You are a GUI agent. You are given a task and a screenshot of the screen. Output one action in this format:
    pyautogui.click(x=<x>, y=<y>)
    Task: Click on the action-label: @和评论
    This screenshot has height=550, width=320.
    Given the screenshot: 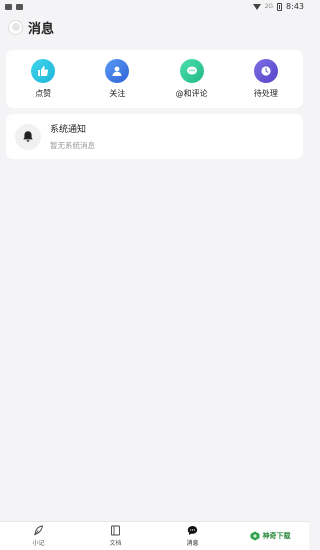 What is the action you would take?
    pyautogui.click(x=191, y=93)
    